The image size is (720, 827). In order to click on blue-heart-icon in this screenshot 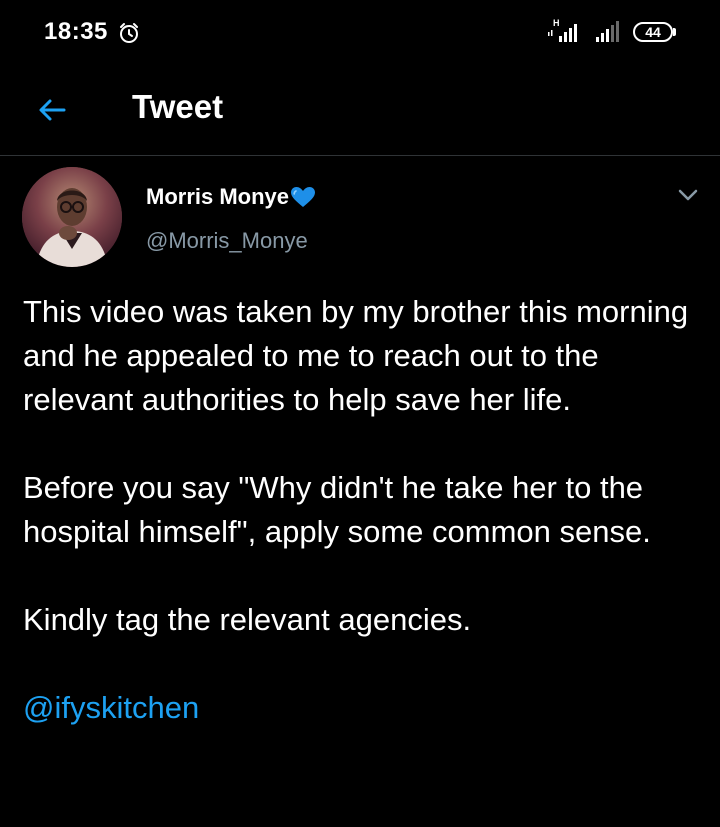, I will do `click(303, 197)`.